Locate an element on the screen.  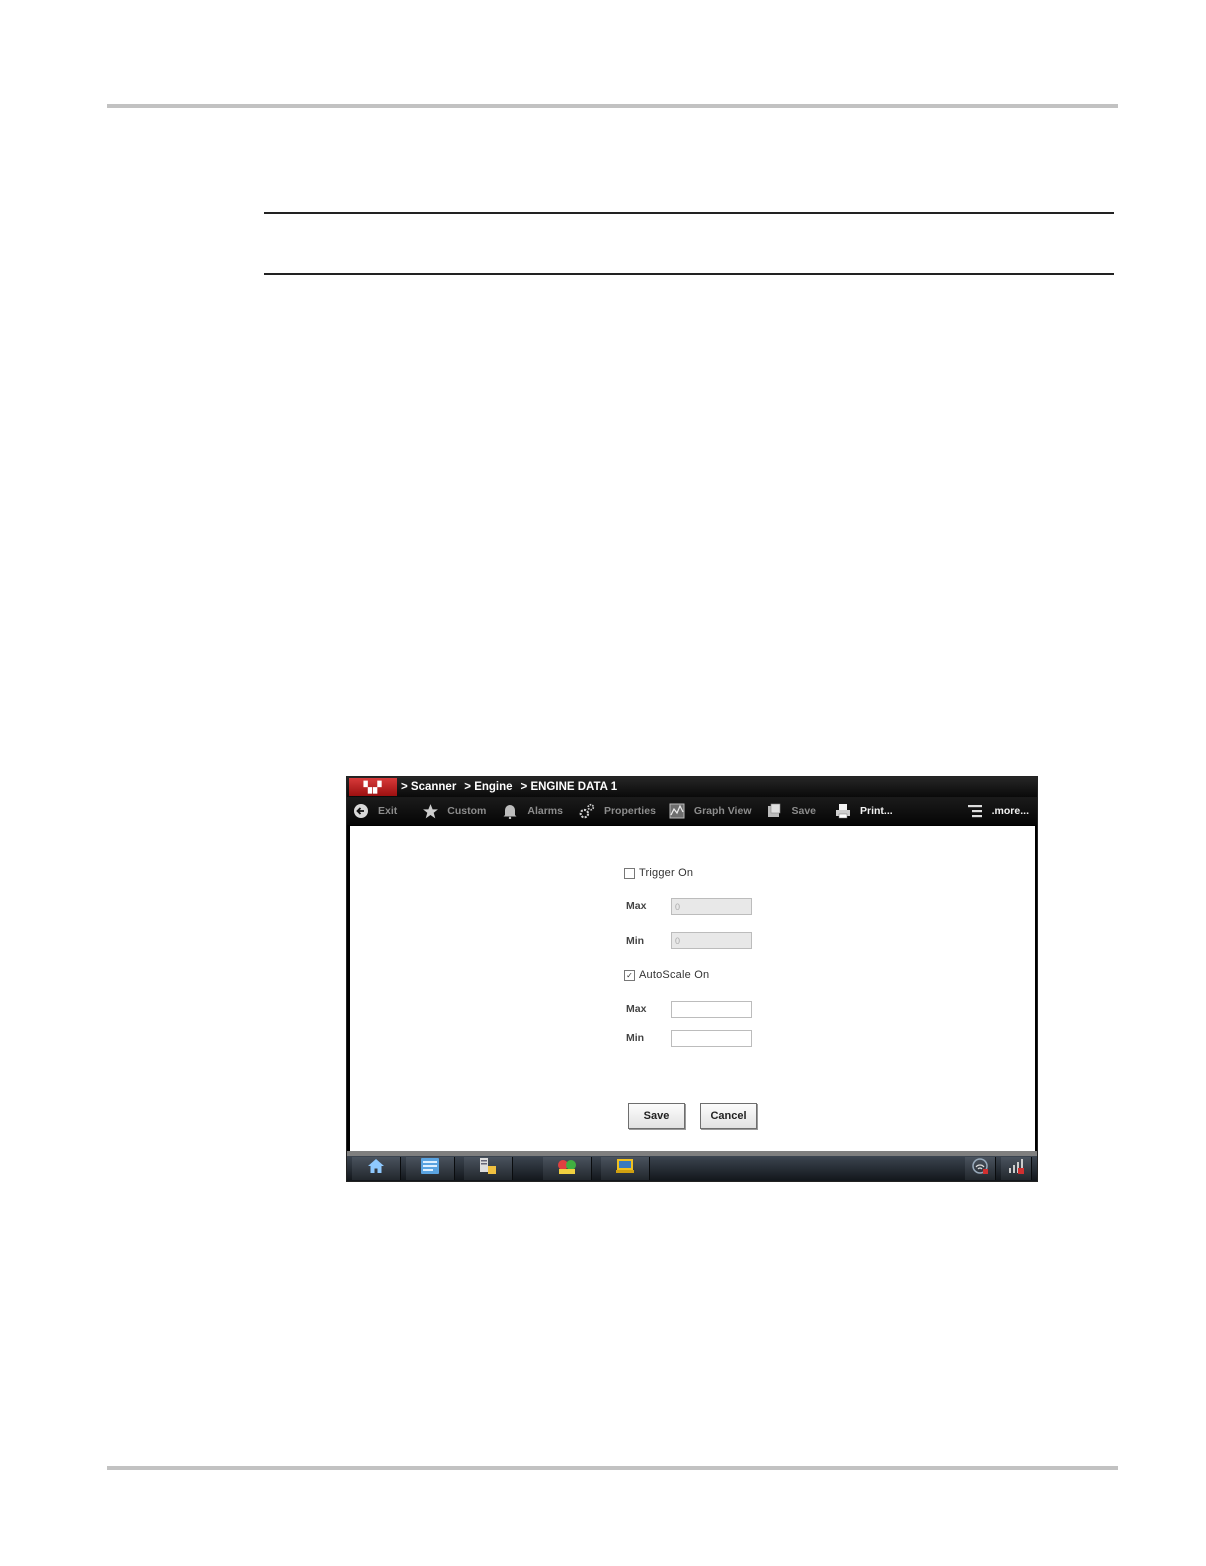
save-button: Save is located at coordinates (656, 1116).